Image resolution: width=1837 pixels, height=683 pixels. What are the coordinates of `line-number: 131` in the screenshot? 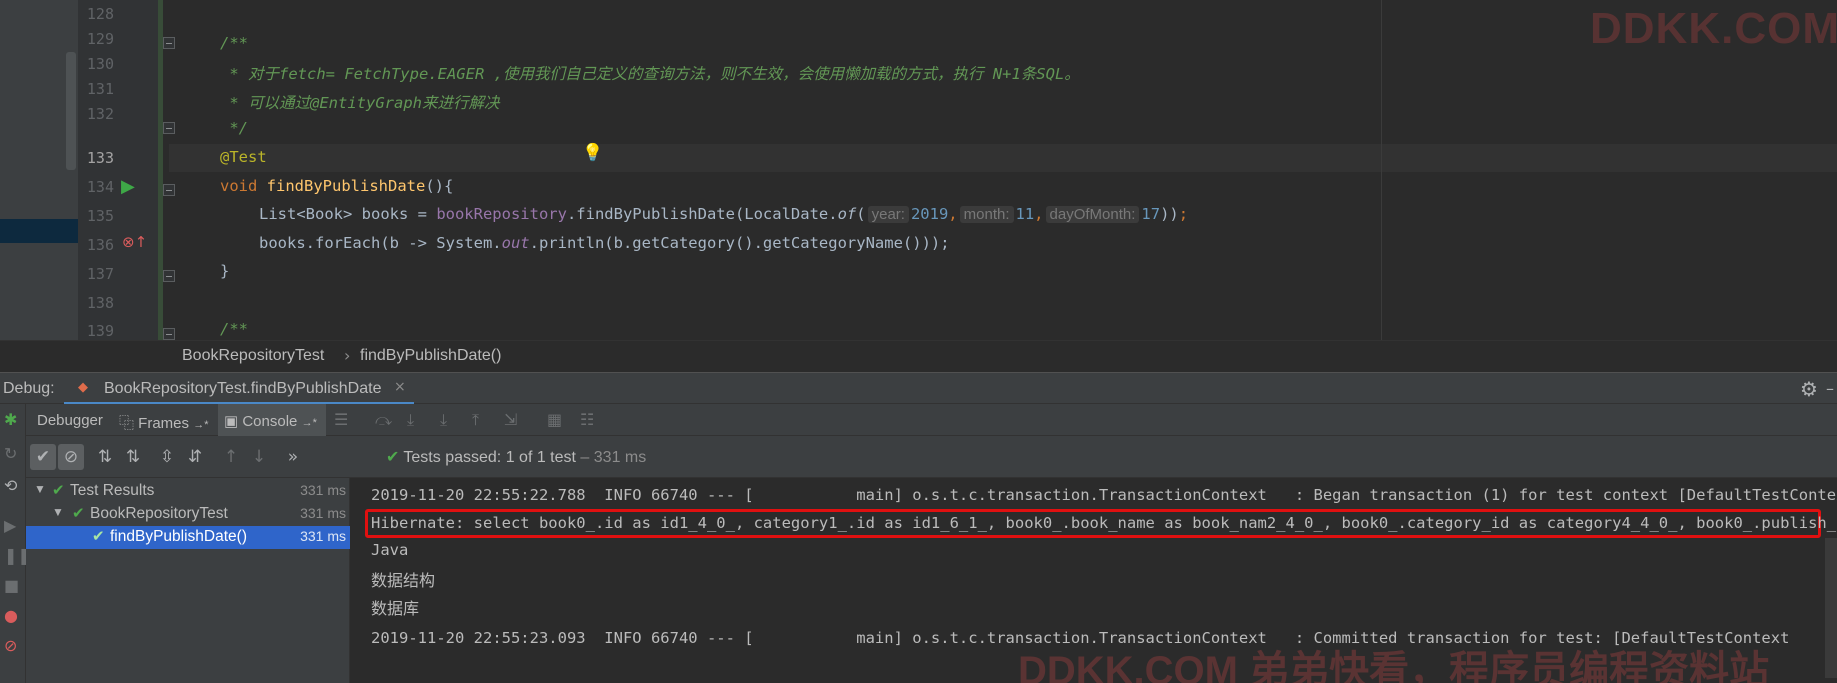 It's located at (100, 89).